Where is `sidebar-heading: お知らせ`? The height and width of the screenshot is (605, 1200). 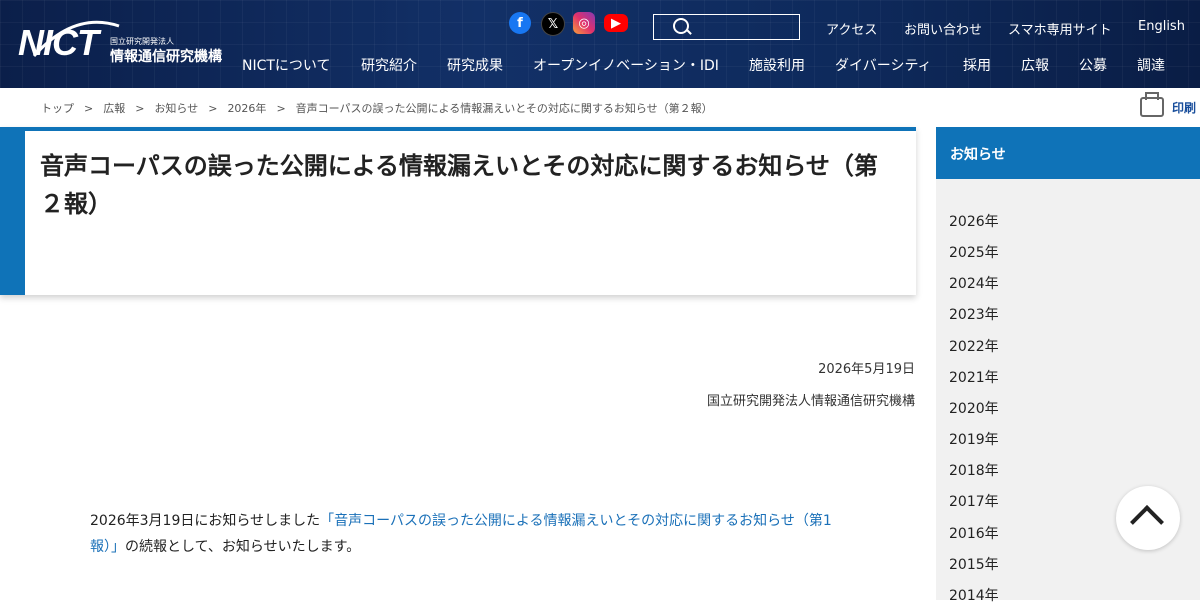
sidebar-heading: お知らせ is located at coordinates (1068, 153).